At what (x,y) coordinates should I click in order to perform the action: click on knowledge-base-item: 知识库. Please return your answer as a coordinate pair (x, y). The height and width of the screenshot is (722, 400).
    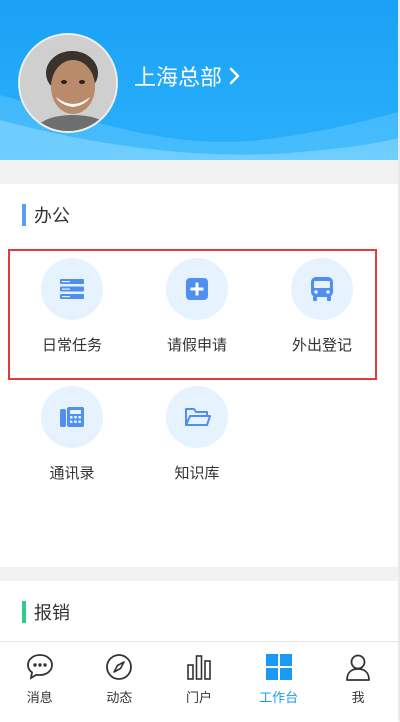
    Looking at the image, I should click on (197, 434).